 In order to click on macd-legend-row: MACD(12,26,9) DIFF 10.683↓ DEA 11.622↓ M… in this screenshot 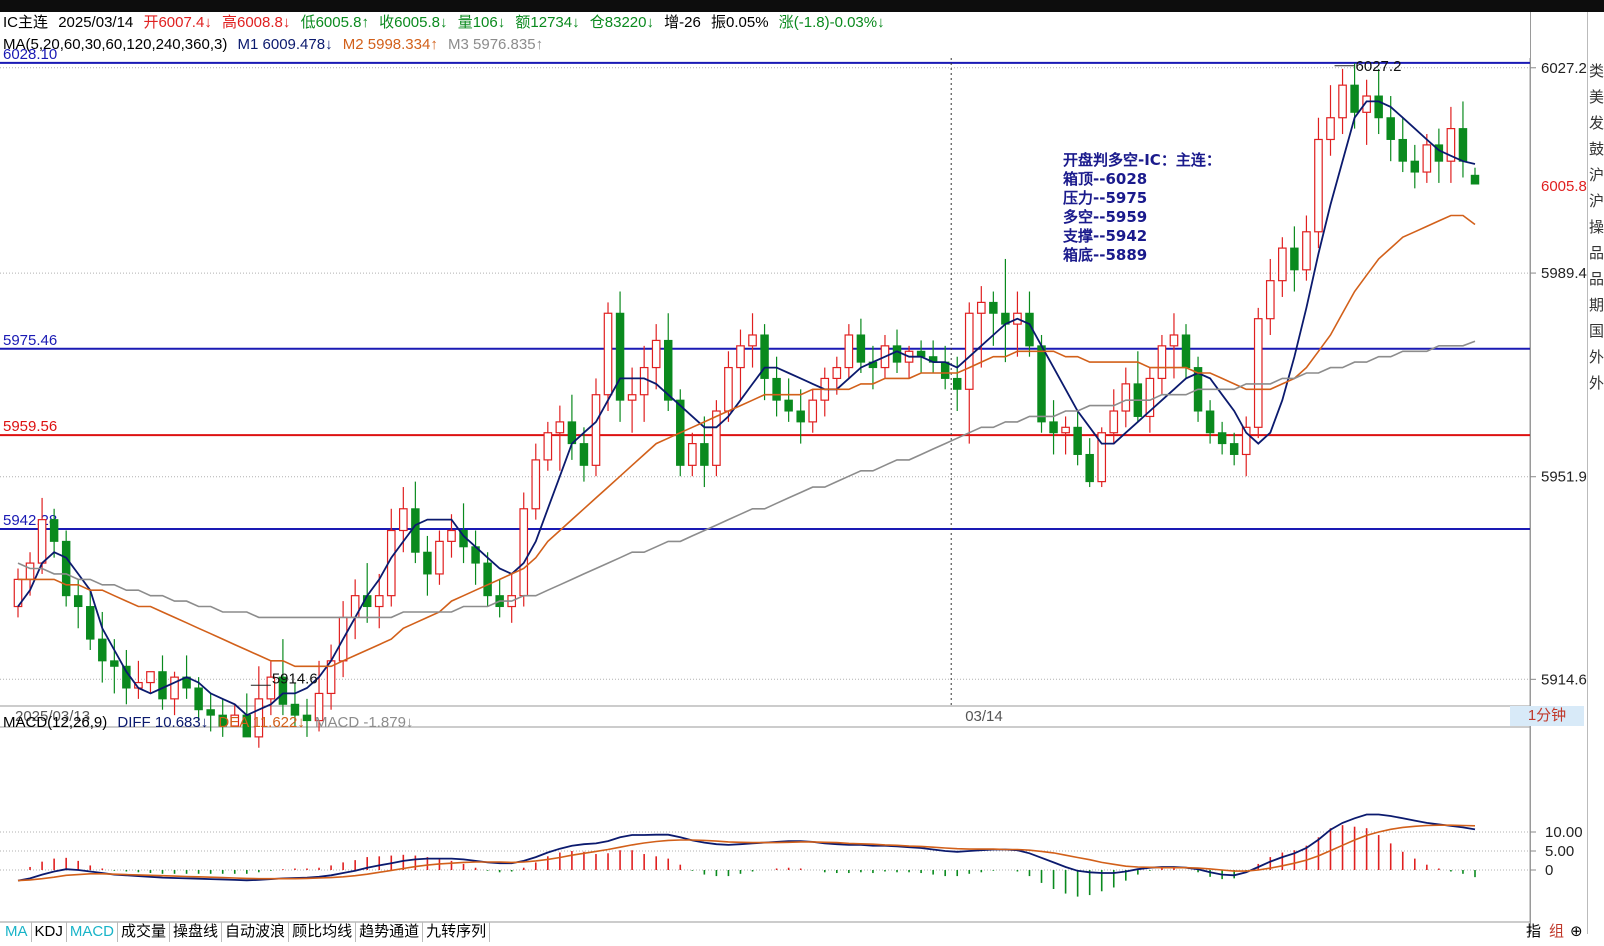, I will do `click(211, 723)`.